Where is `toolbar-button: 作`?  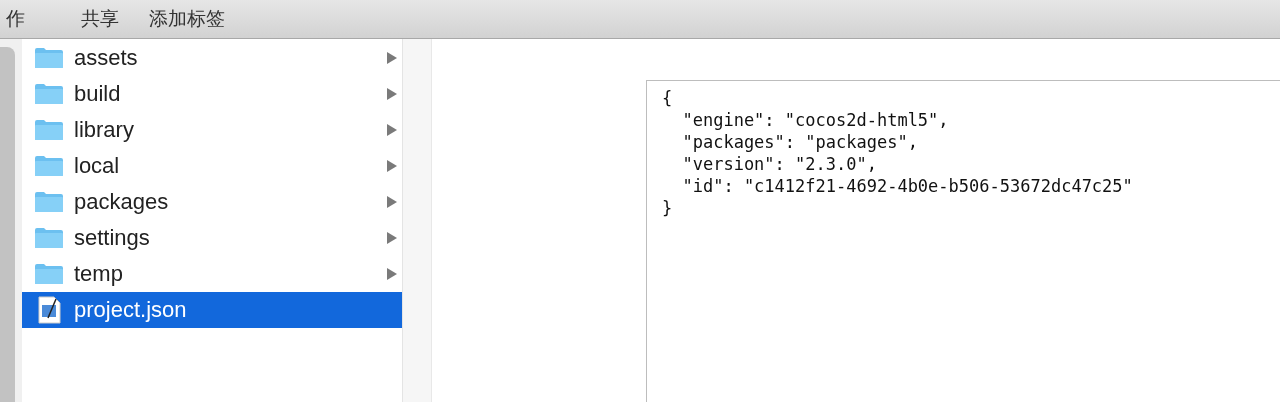 toolbar-button: 作 is located at coordinates (15, 19).